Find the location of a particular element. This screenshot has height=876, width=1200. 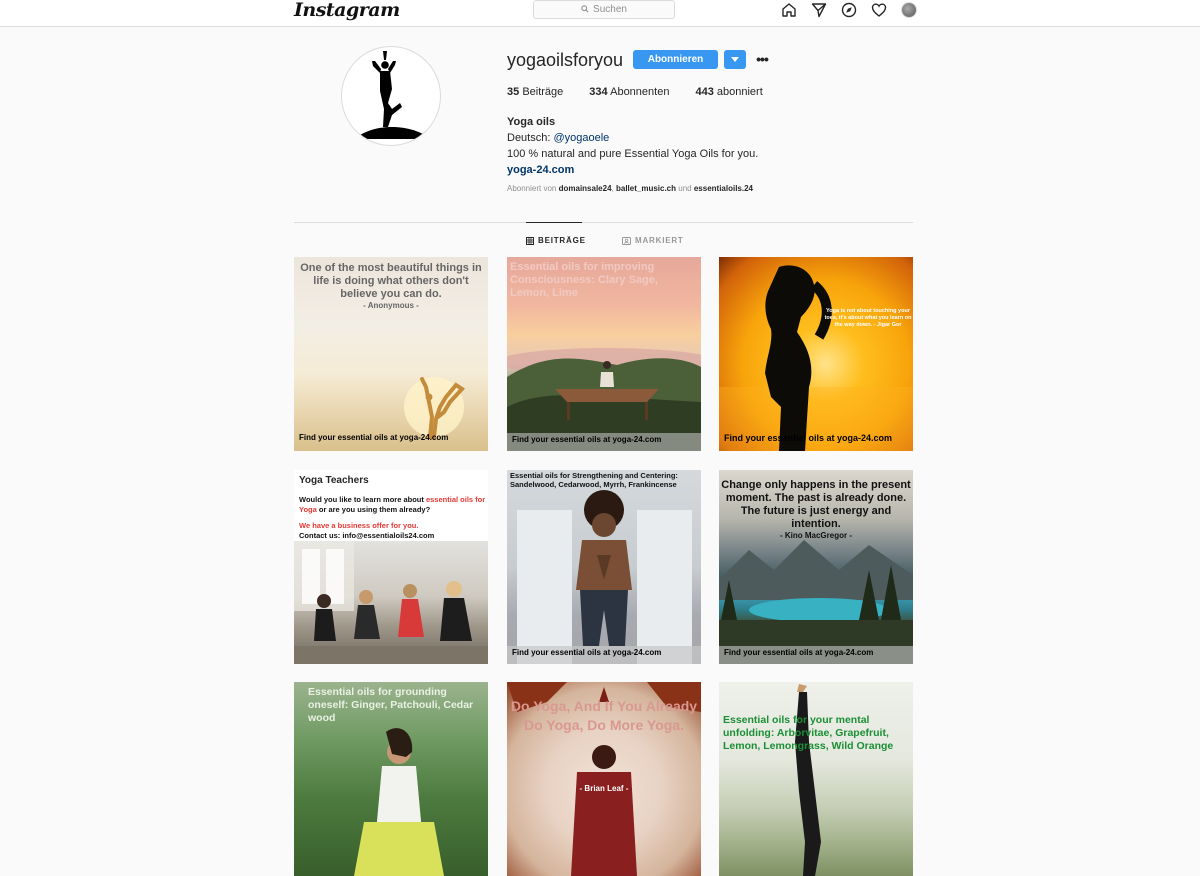

post-offer-text: We have a business offer for you. is located at coordinates (359, 525).